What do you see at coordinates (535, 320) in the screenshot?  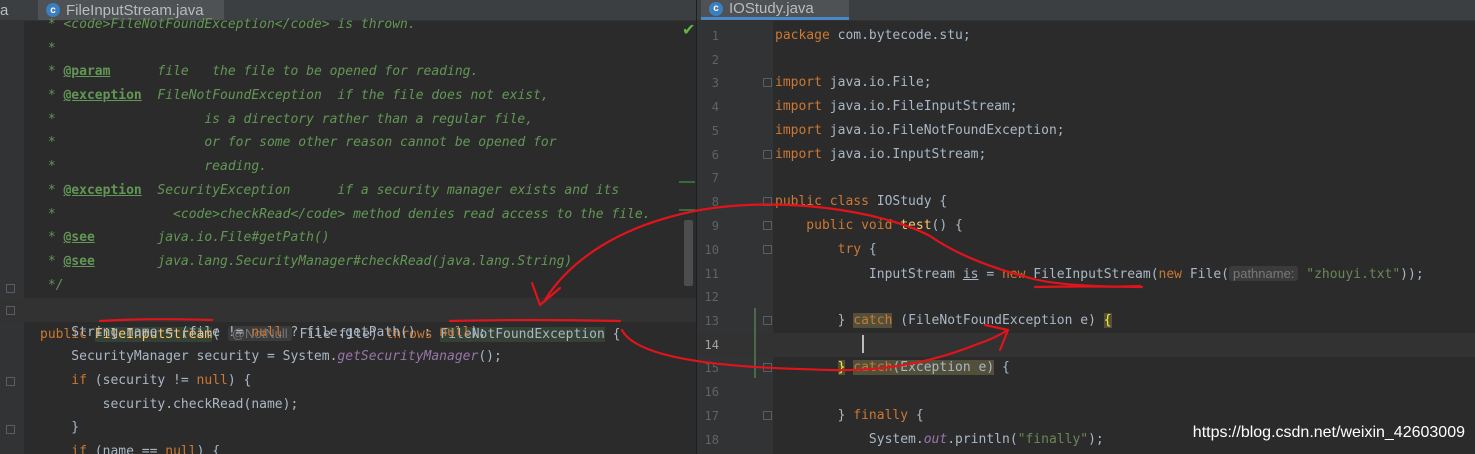 I see `underline-exception` at bounding box center [535, 320].